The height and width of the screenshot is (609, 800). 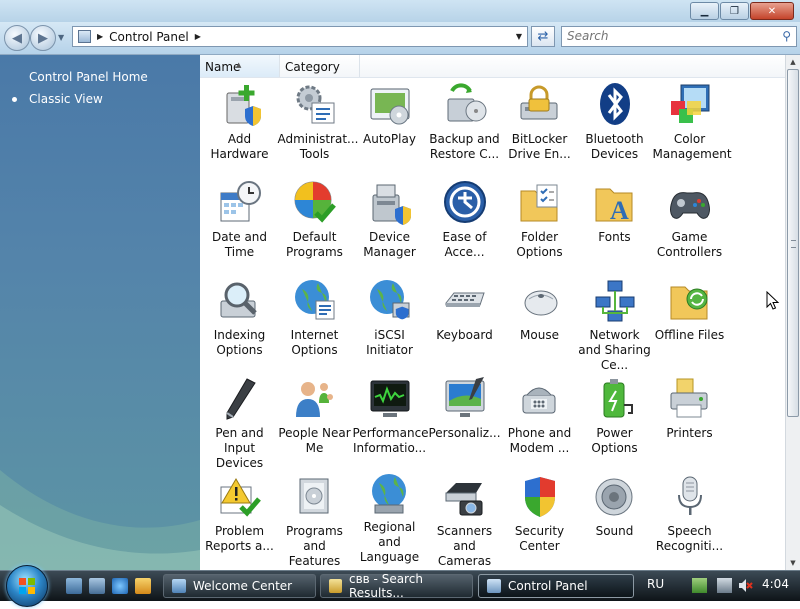 I want to click on sound-icon, so click(x=615, y=496).